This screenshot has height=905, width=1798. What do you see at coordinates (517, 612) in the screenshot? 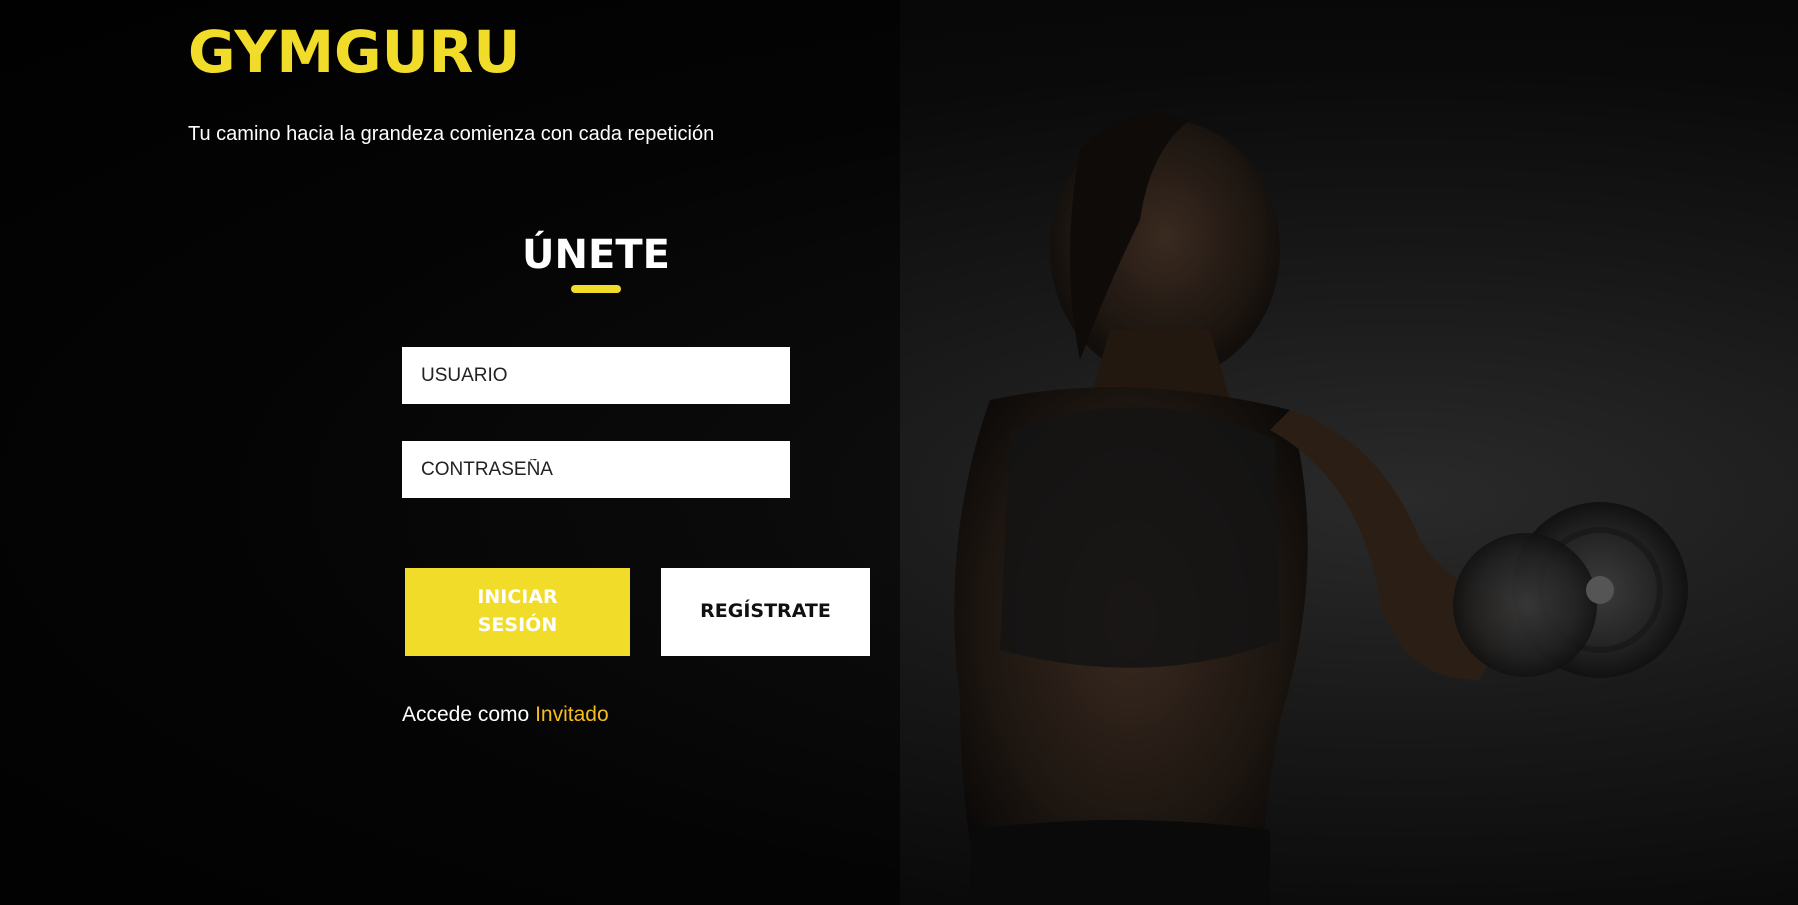
I see `login-button: INICIAR SESIÓN` at bounding box center [517, 612].